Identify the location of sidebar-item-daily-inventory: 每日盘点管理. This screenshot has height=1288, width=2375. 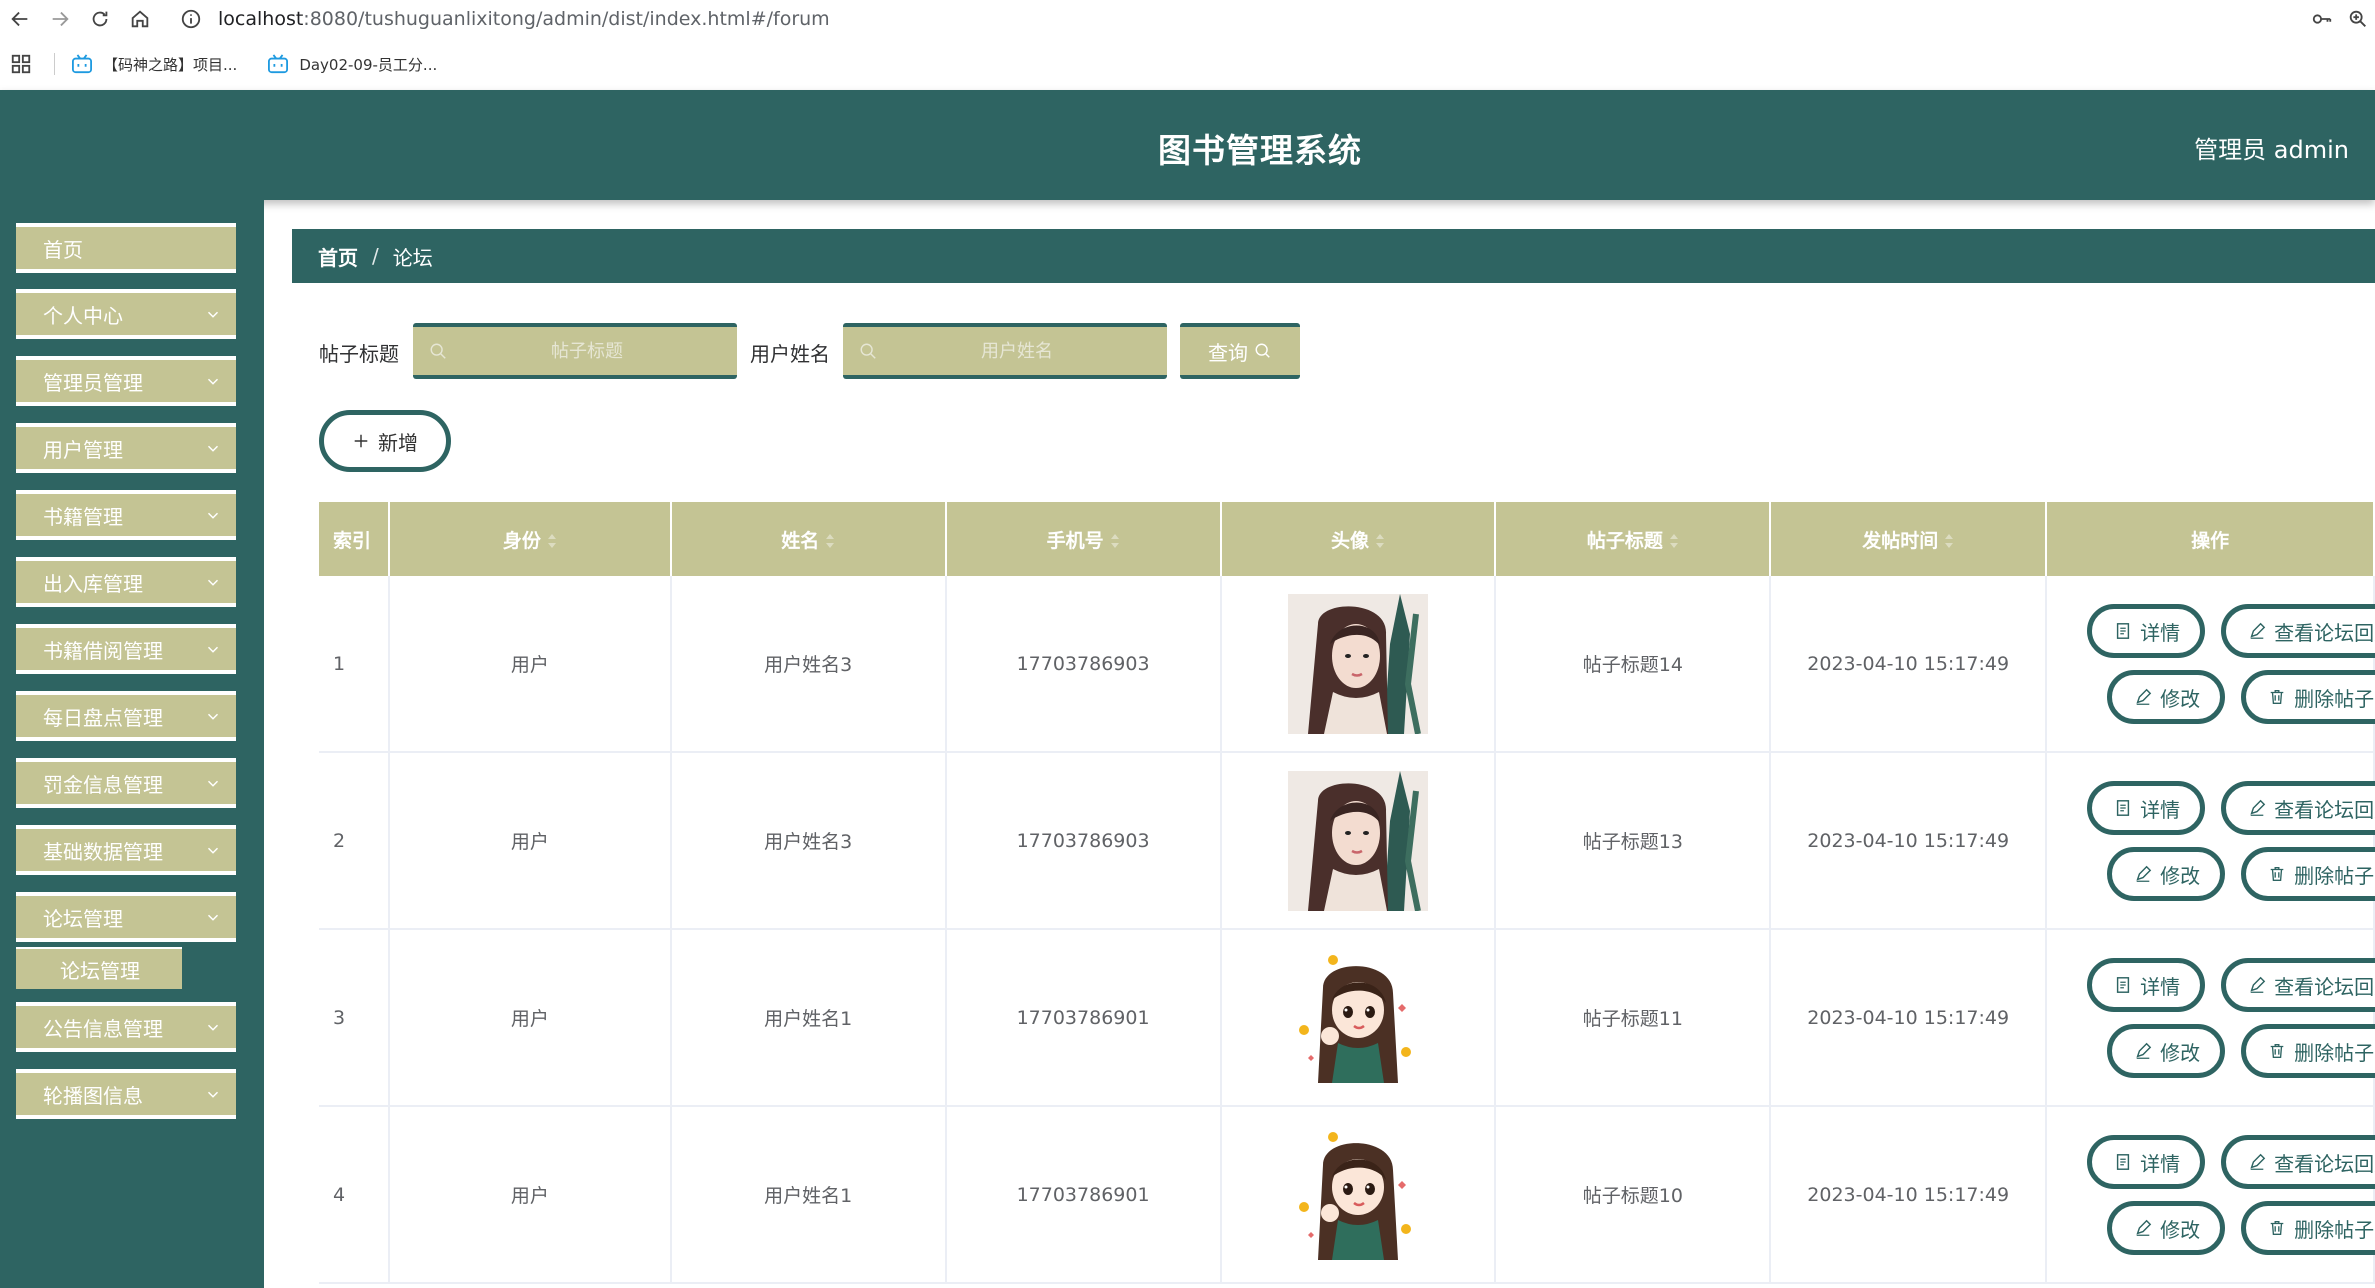
(126, 716).